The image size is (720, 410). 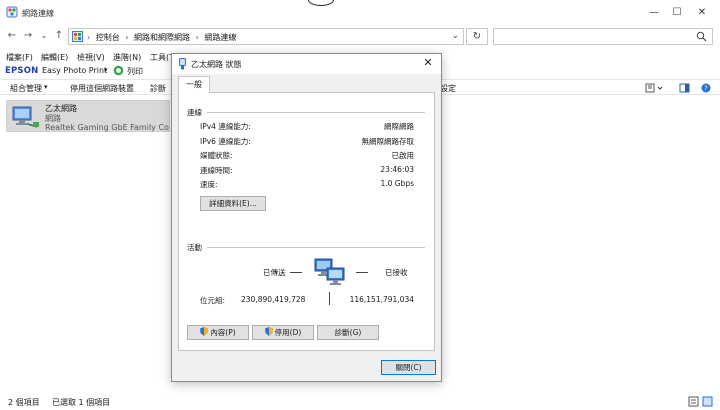 What do you see at coordinates (321, 3) in the screenshot?
I see `decorative-shape` at bounding box center [321, 3].